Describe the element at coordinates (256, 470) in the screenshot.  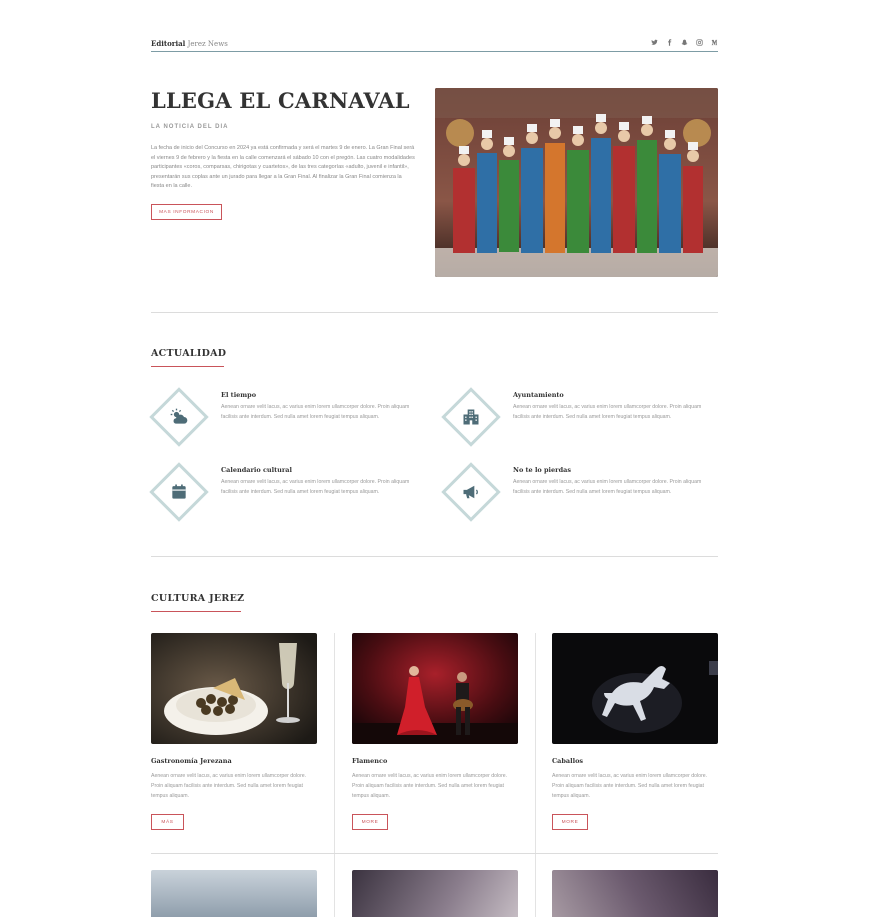
I see `feature-title: Calendario cultural` at that location.